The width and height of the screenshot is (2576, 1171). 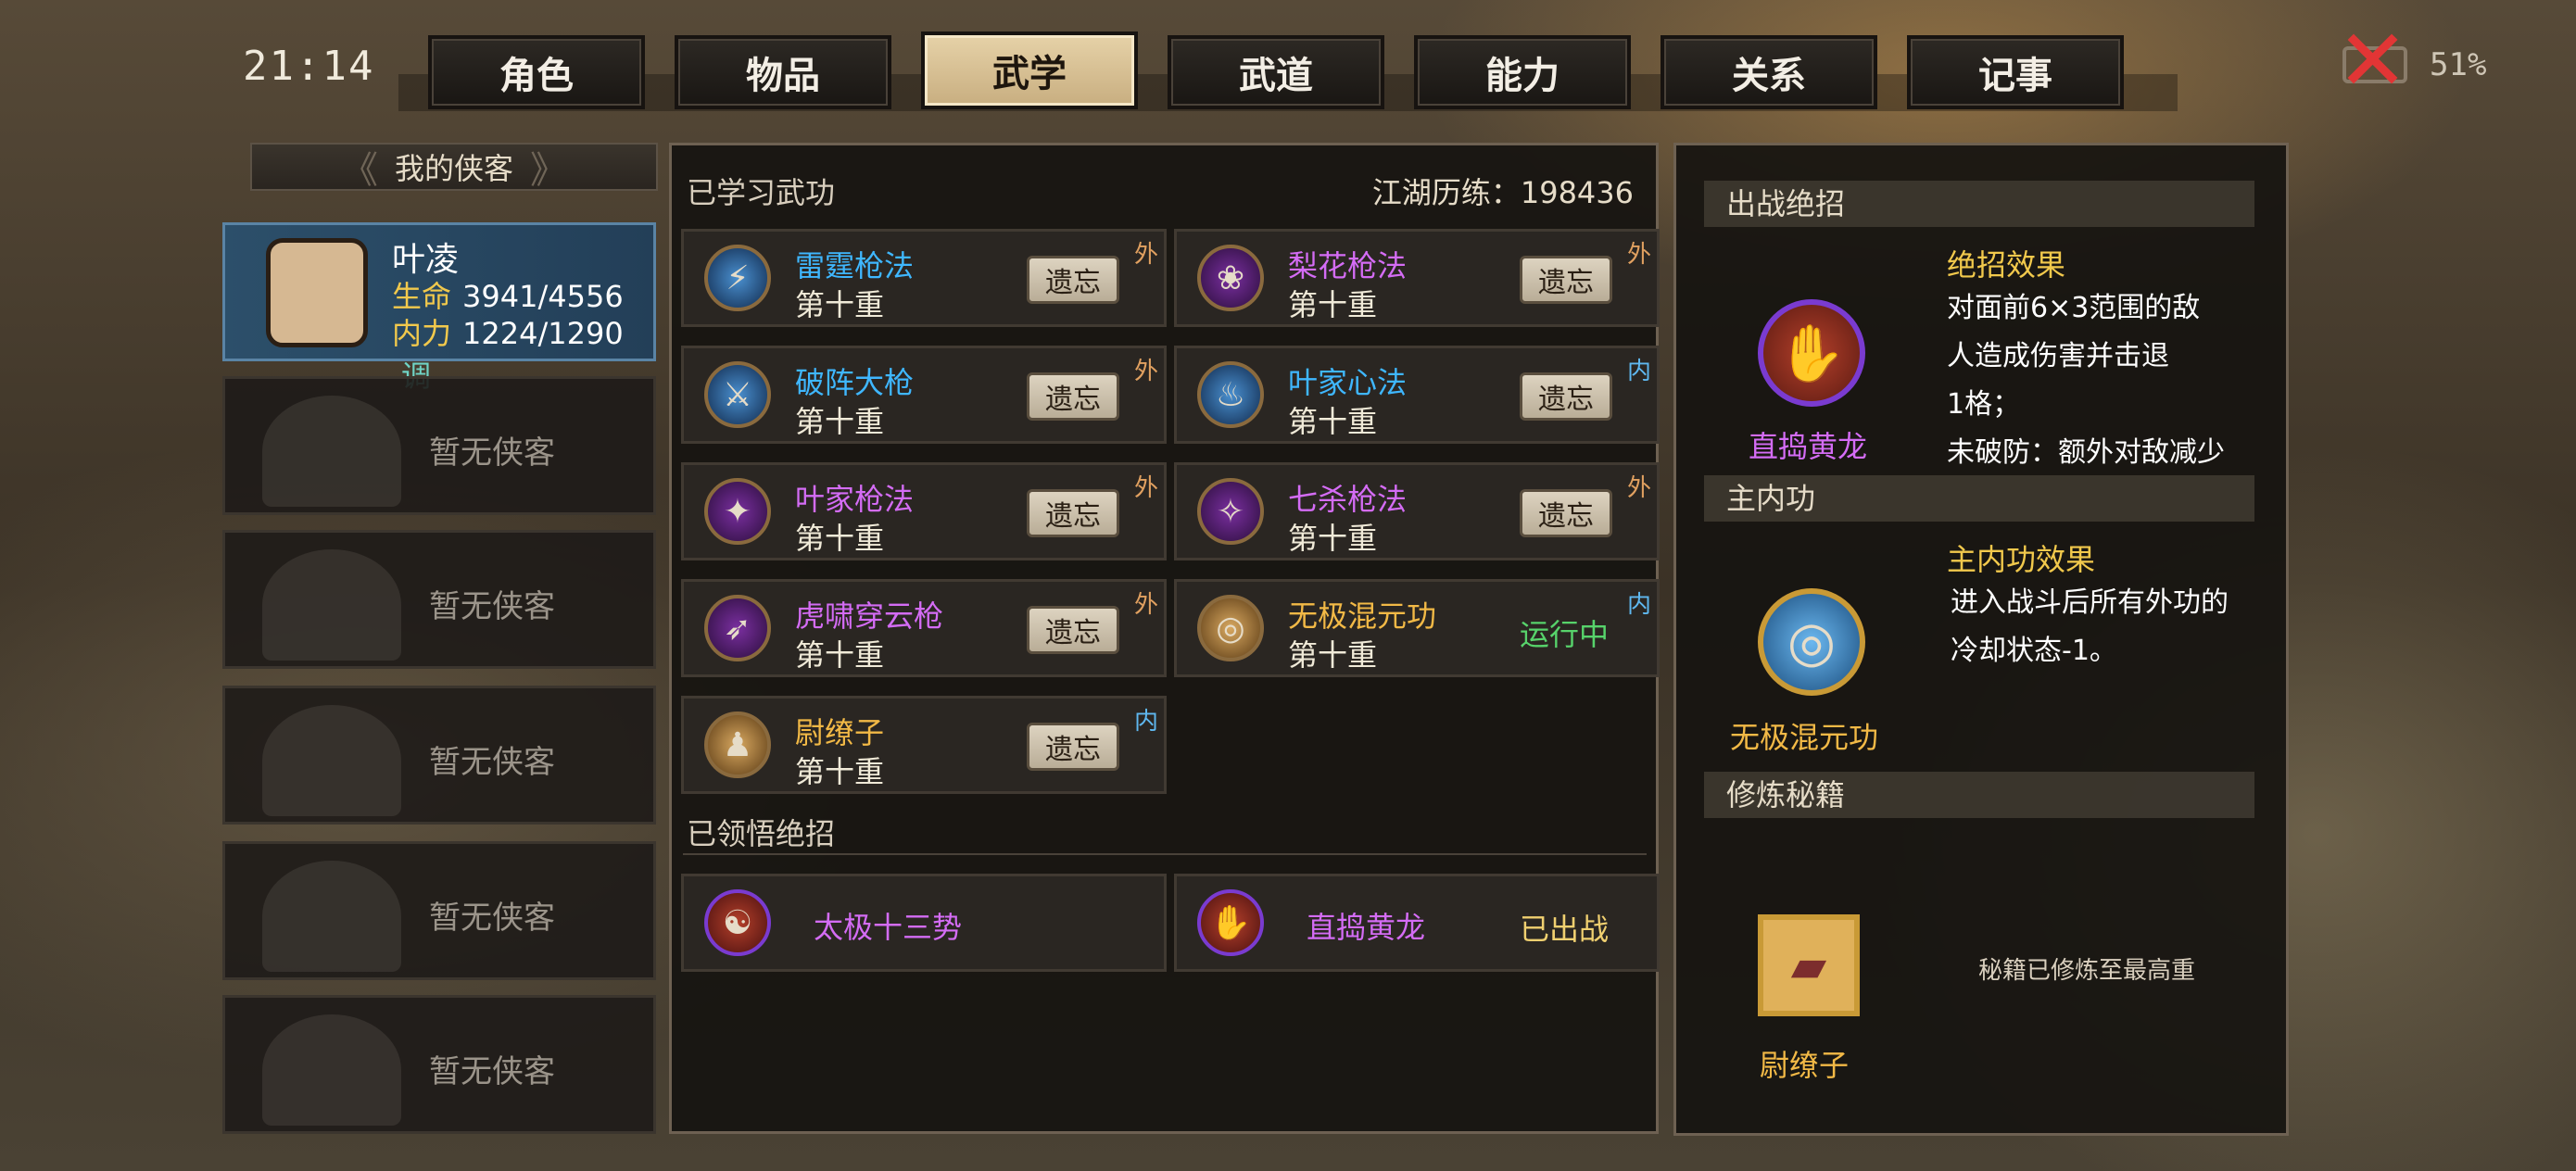 What do you see at coordinates (1638, 371) in the screenshot?
I see `skill-type-tag: 内` at bounding box center [1638, 371].